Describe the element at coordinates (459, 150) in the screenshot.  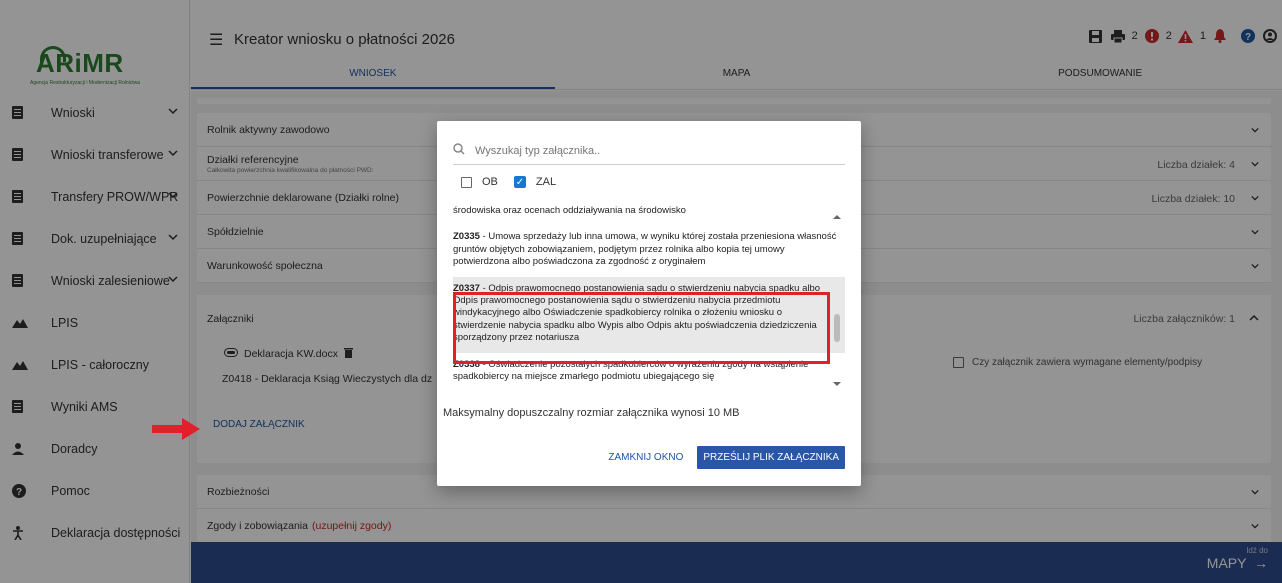
I see `search-icon` at that location.